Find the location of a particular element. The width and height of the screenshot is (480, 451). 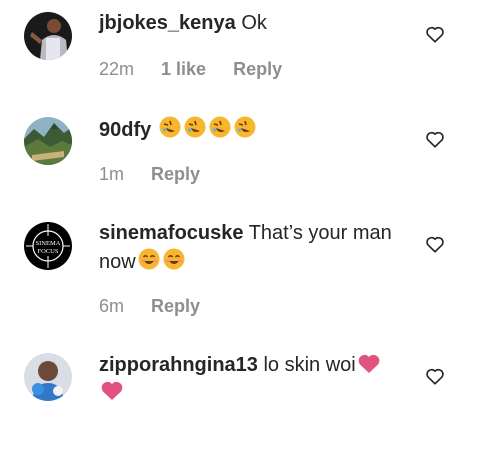

avatar: SINEMA FOCUS is located at coordinates (48, 246).